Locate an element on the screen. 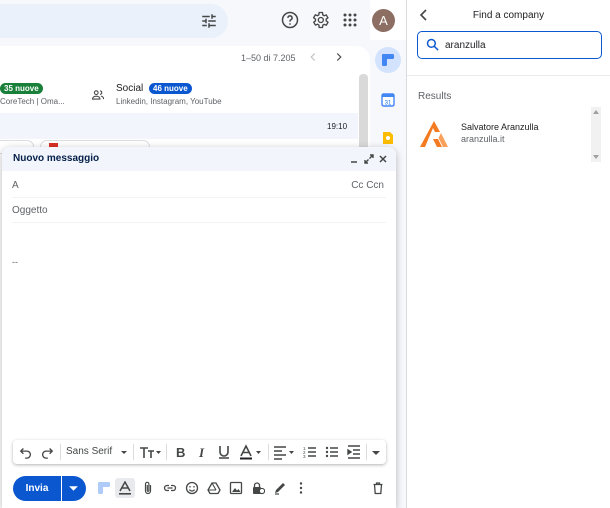  svg-text: B is located at coordinates (180, 452).